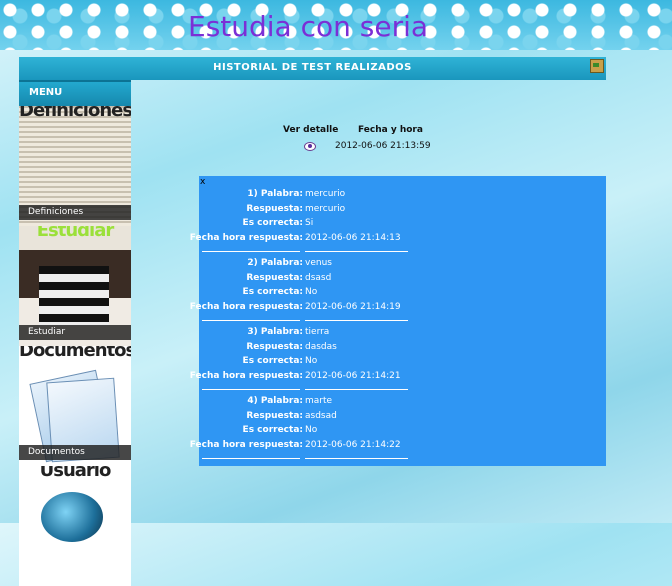 This screenshot has height=586, width=672. Describe the element at coordinates (353, 306) in the screenshot. I see `answer-time-value: 2012-06-06 21:14:19` at that location.